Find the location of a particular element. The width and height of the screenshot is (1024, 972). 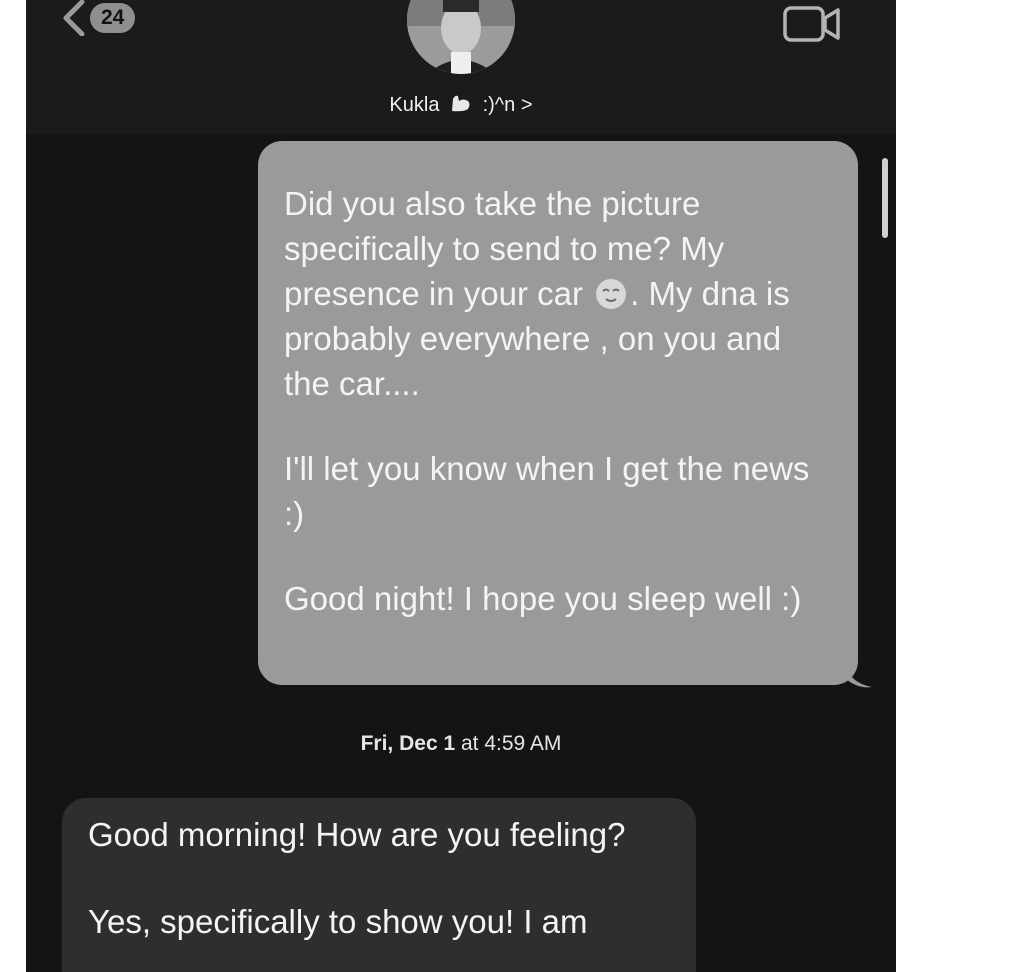

conversation-header: 24 Kukla :)^n > is located at coordinates (461, 67).